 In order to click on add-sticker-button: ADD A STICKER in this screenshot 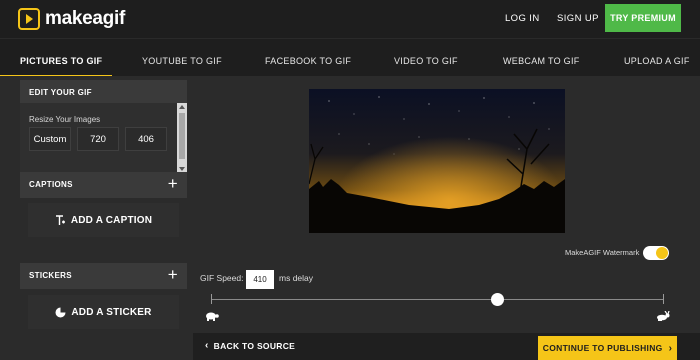, I will do `click(103, 312)`.